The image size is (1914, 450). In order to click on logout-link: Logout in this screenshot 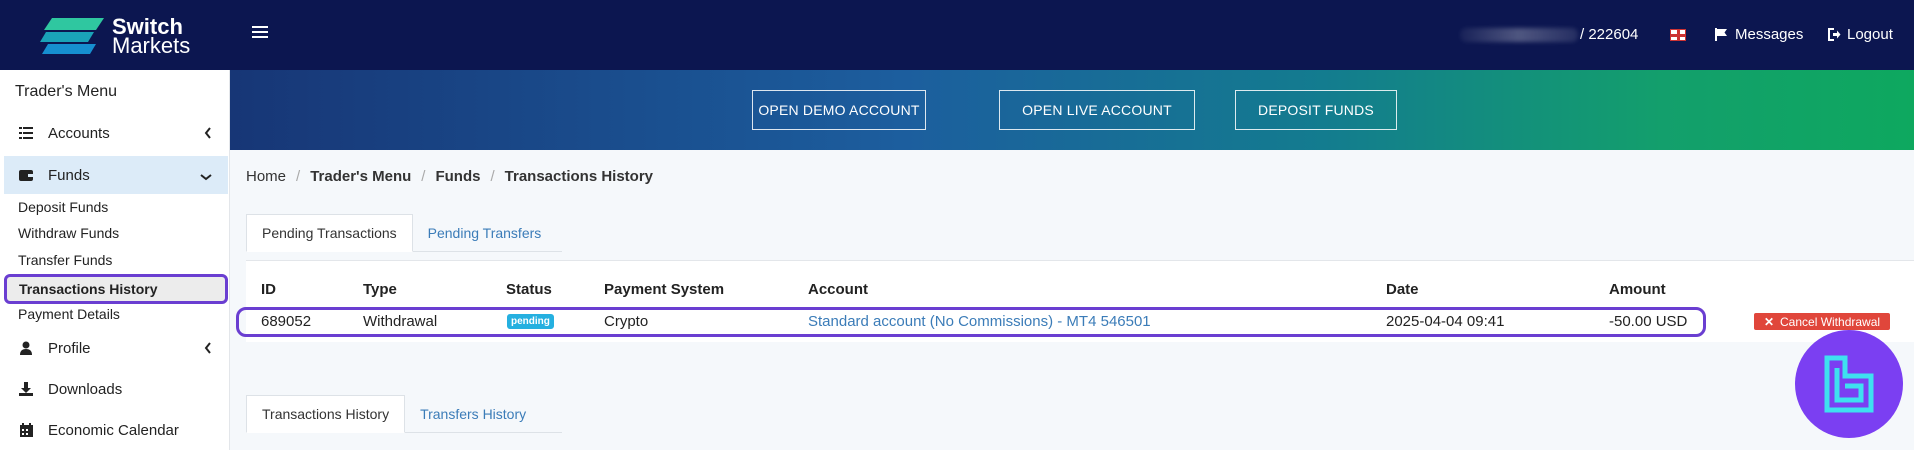, I will do `click(1859, 34)`.